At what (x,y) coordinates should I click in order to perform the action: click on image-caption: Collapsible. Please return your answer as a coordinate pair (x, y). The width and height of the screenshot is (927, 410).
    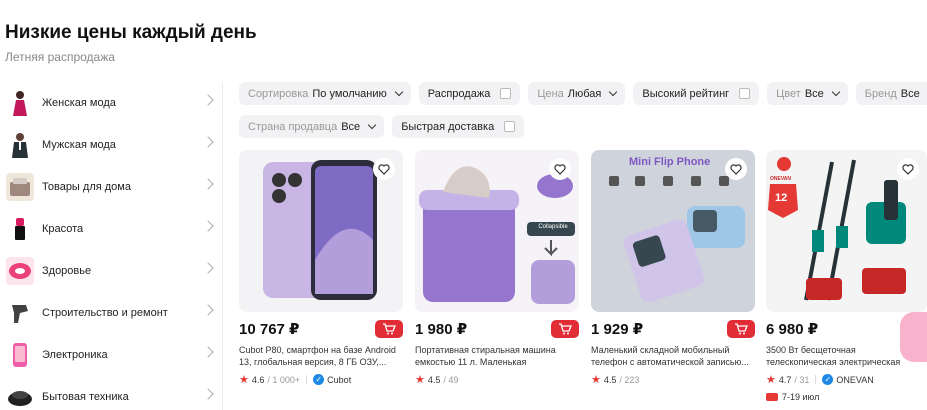
    Looking at the image, I should click on (553, 227).